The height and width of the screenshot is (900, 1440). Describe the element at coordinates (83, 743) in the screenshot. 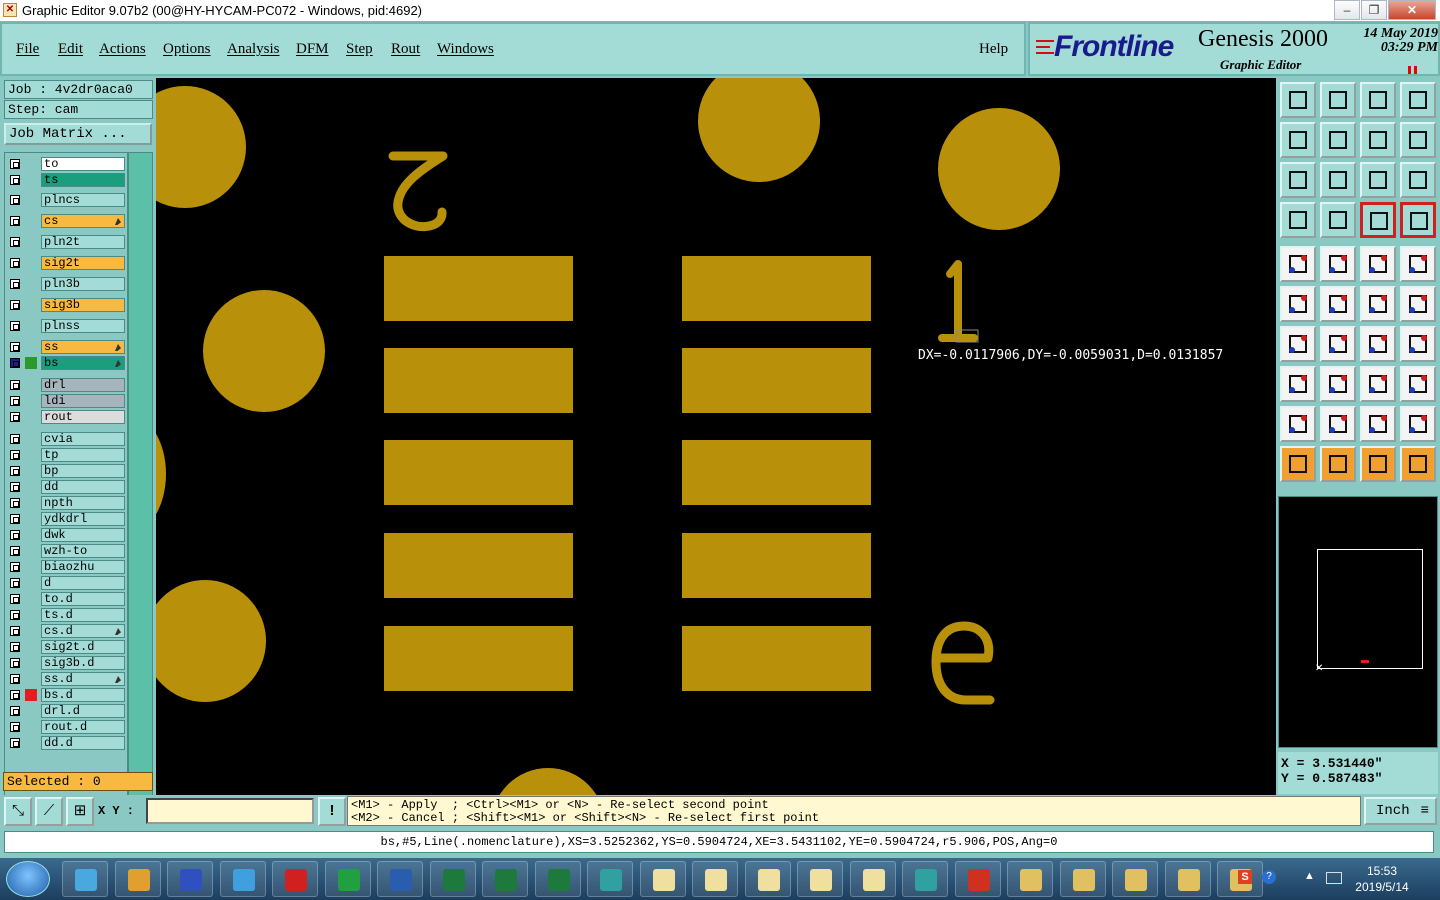

I see `layer-name: dd.d` at that location.